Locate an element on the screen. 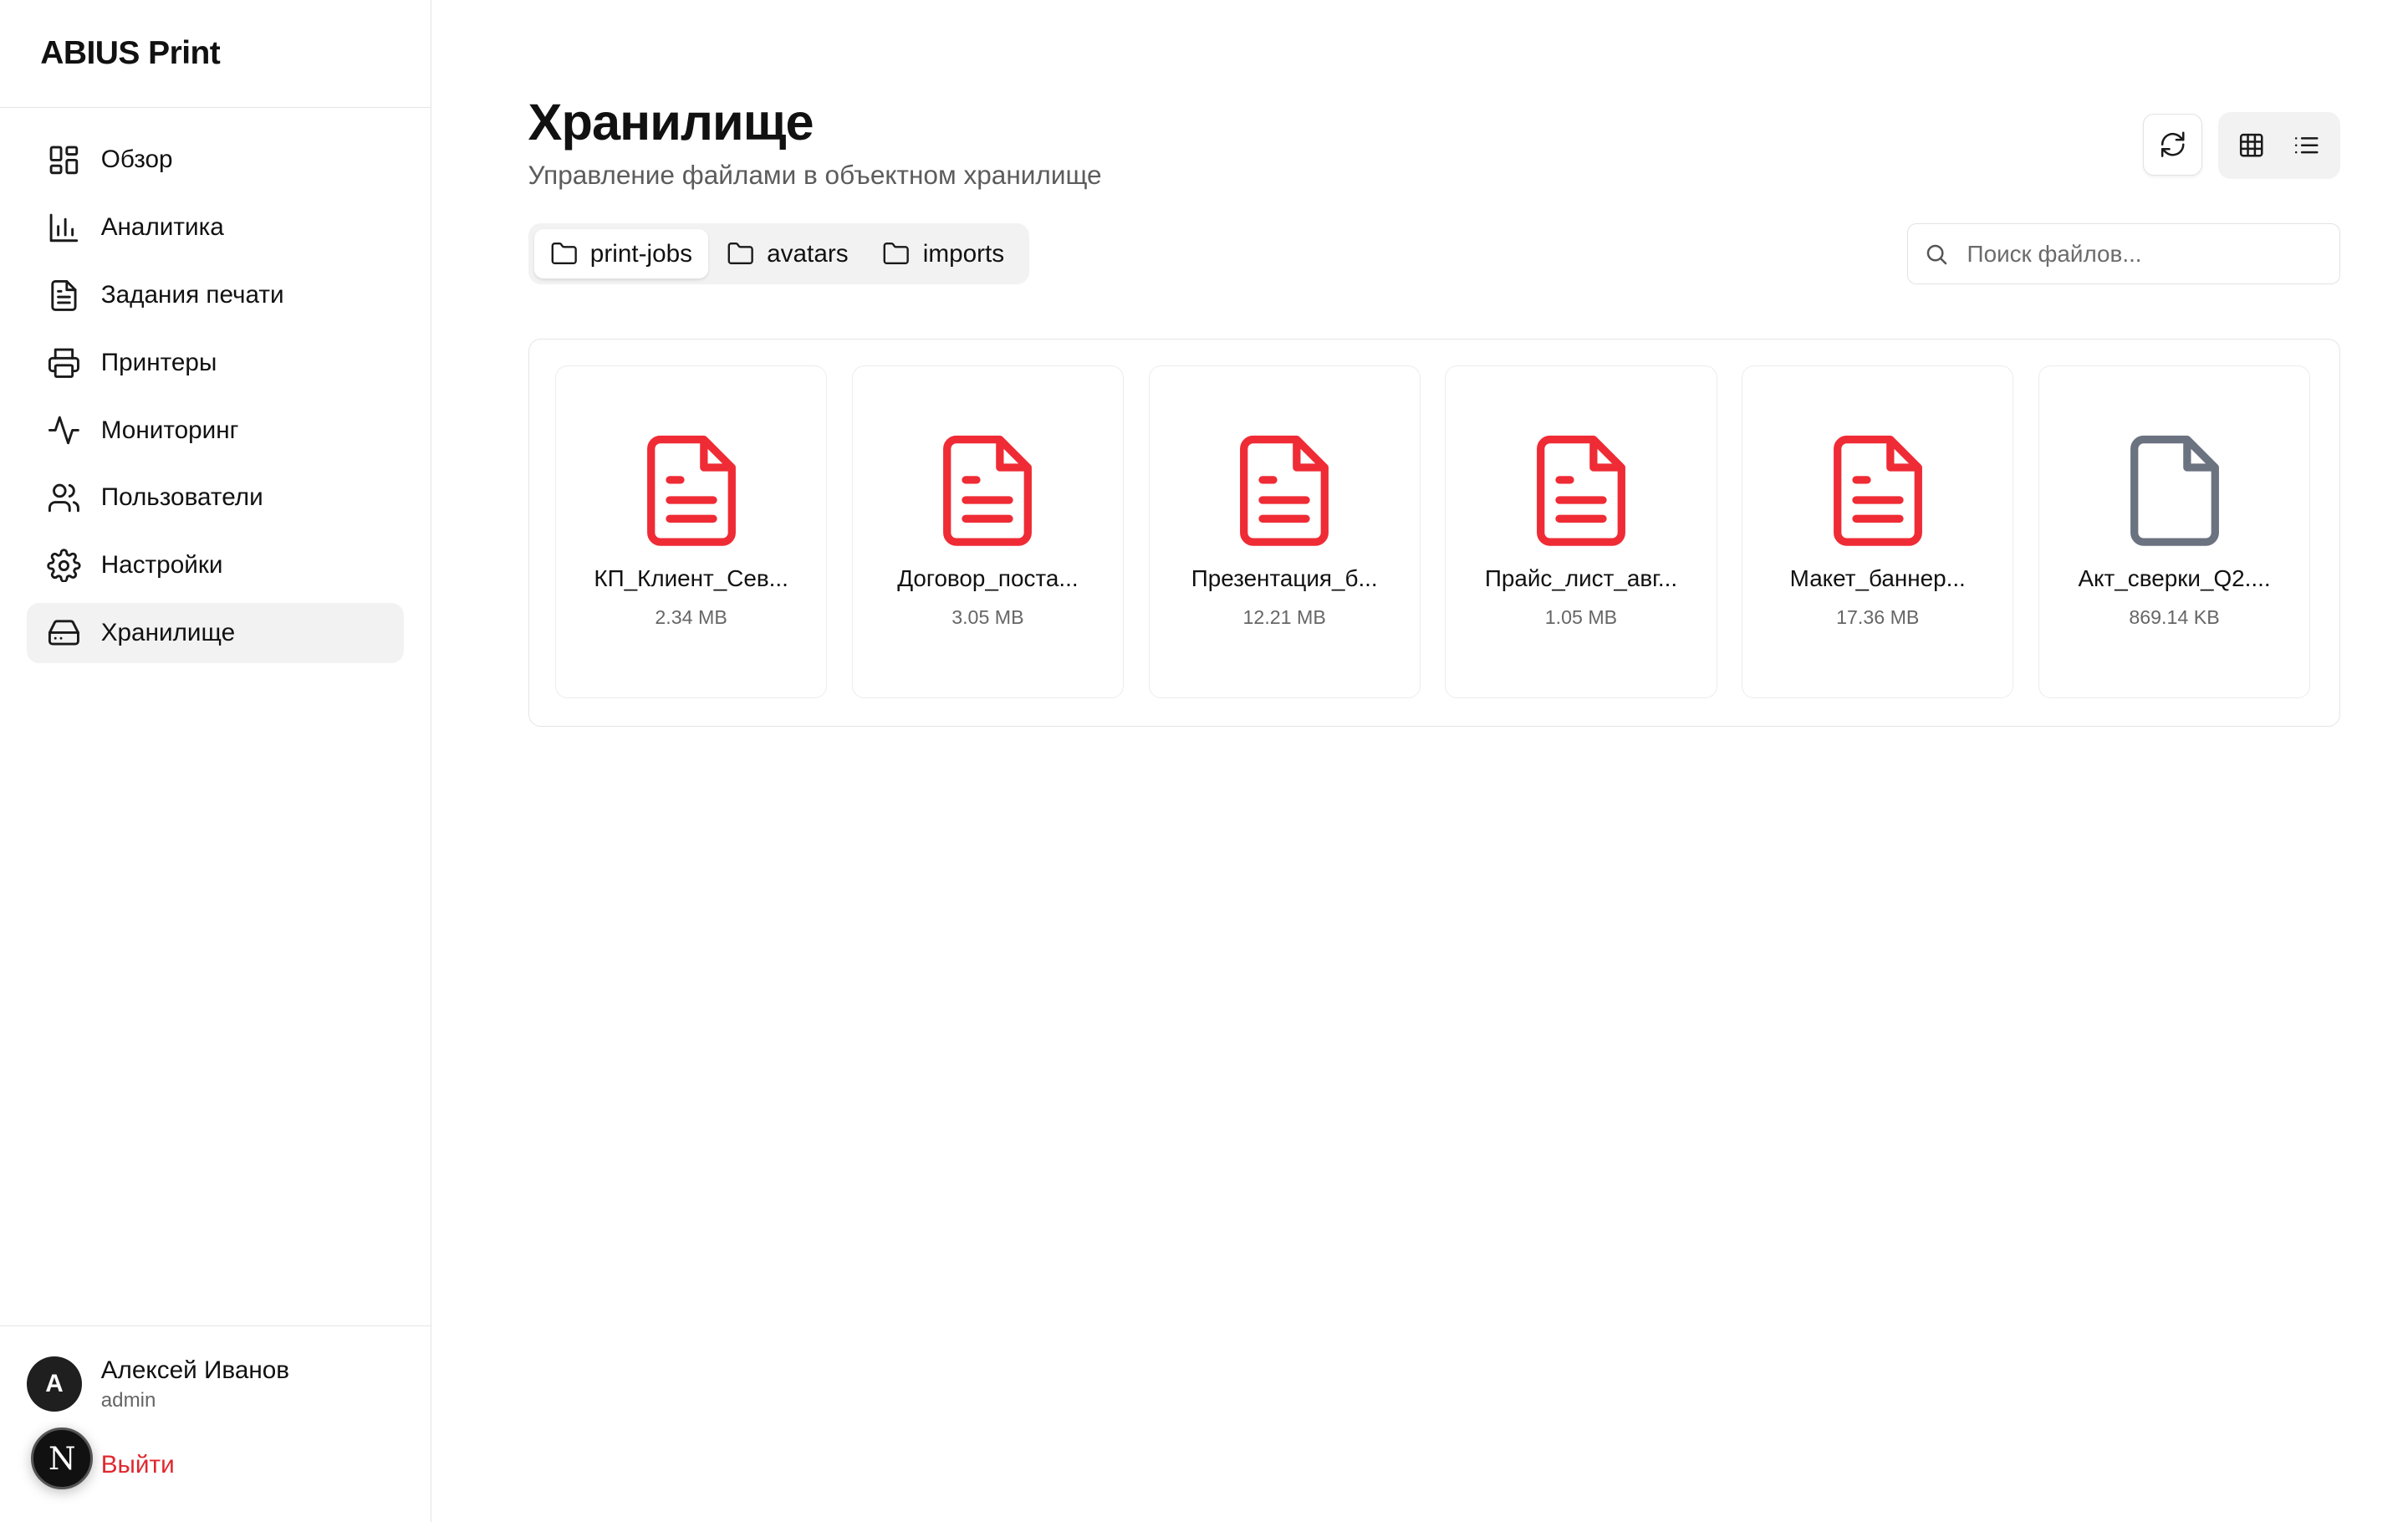 The height and width of the screenshot is (1522, 2408). tab-label: print-jobs is located at coordinates (641, 253).